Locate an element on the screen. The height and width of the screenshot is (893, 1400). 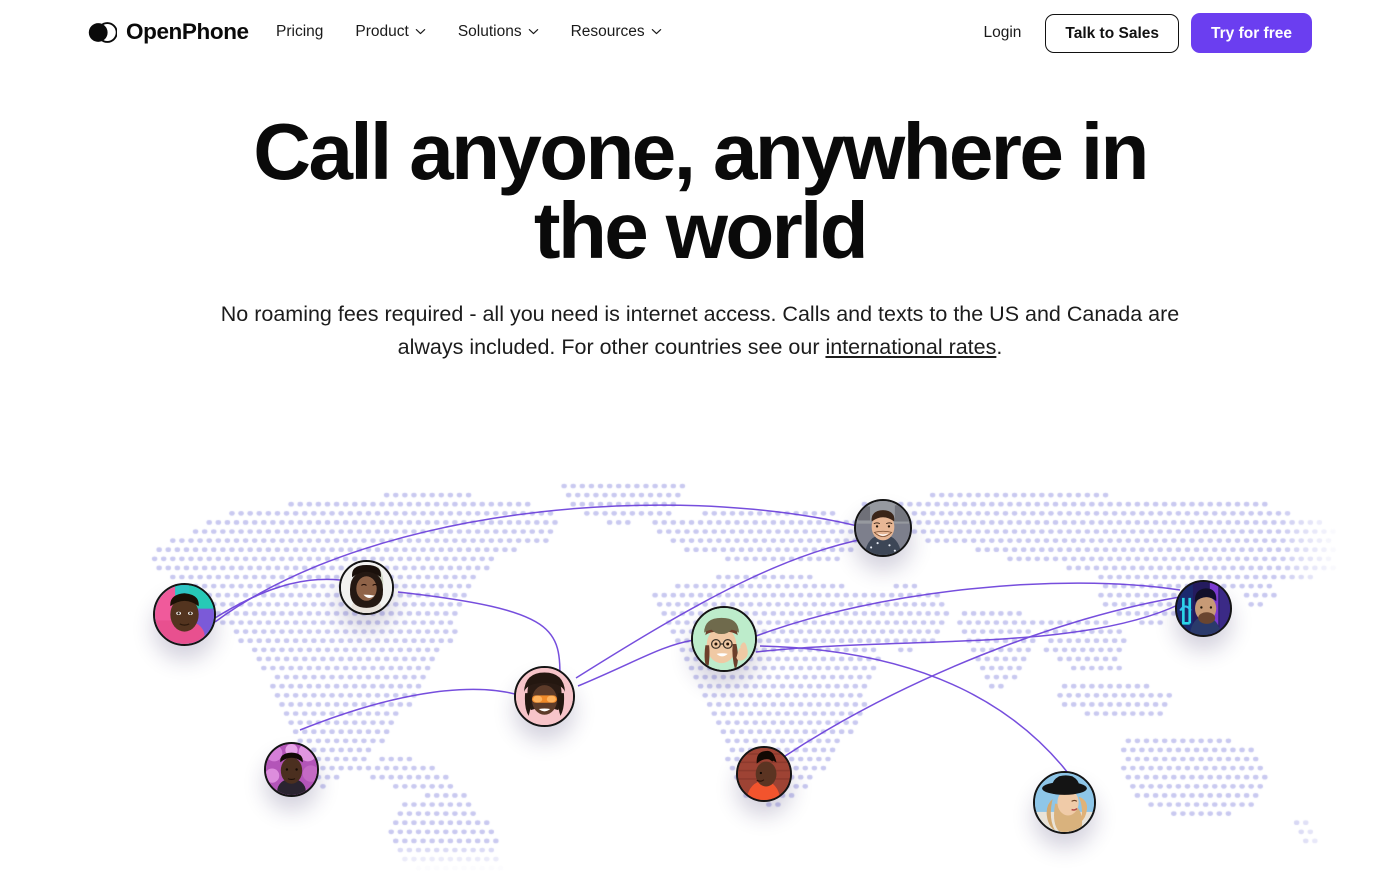
header-actions: Login Talk to Sales Try for free is located at coordinates (1140, 33).